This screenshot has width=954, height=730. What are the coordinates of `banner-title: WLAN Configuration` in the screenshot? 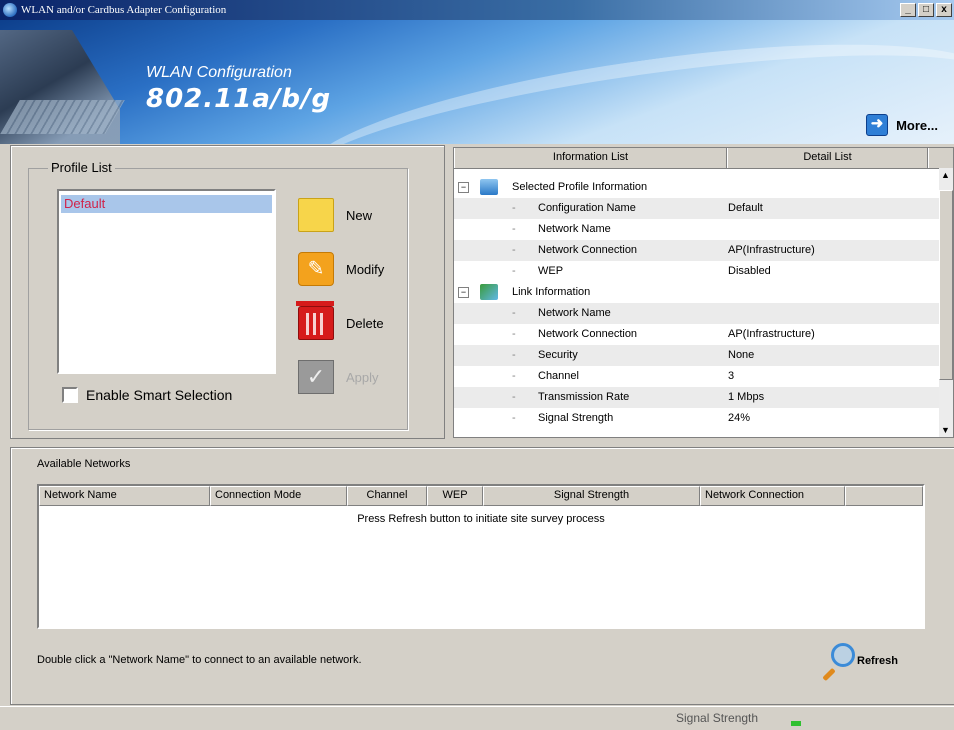 It's located at (219, 72).